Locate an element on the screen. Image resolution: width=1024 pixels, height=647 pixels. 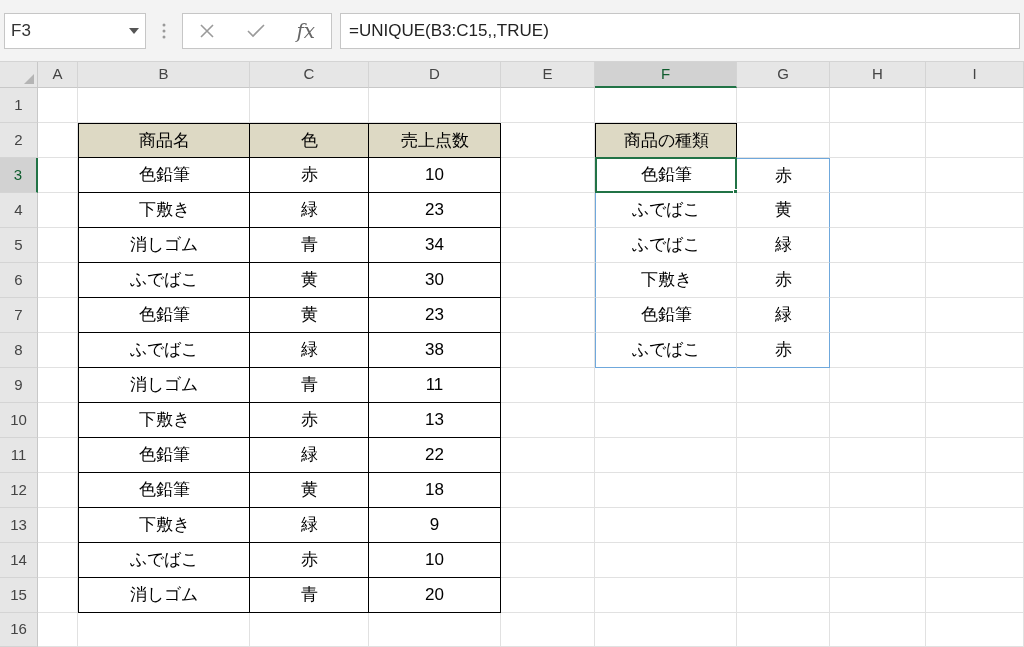
row-header: 13 is located at coordinates (19, 525).